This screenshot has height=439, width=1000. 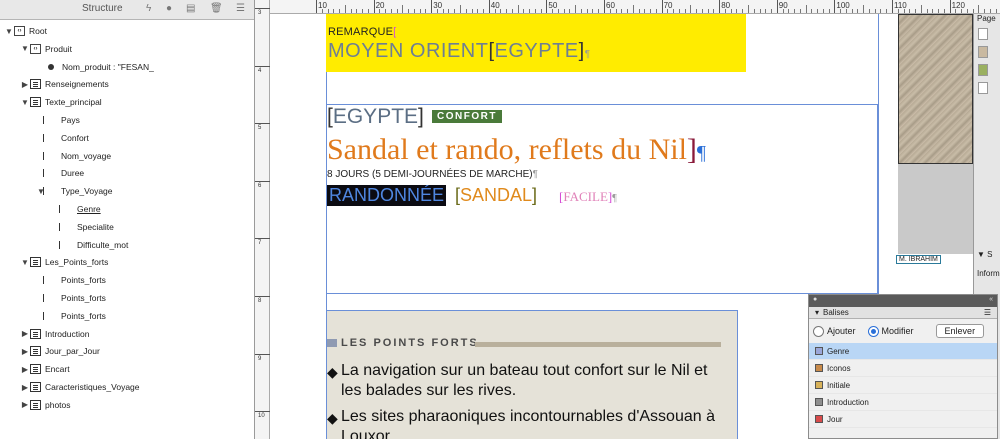 I want to click on tag-icon: ▤, so click(x=190, y=8).